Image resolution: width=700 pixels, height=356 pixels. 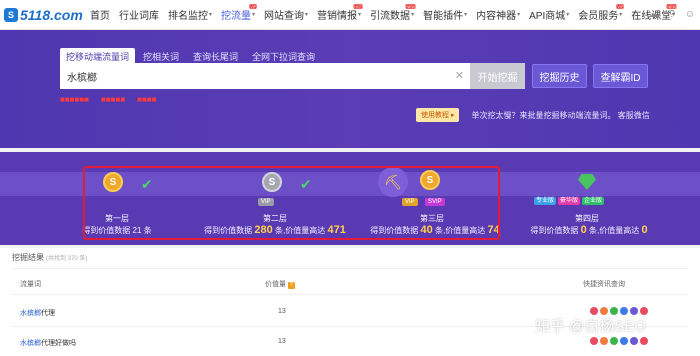 I want to click on nav-item-label: 智能插件, so click(x=443, y=16).